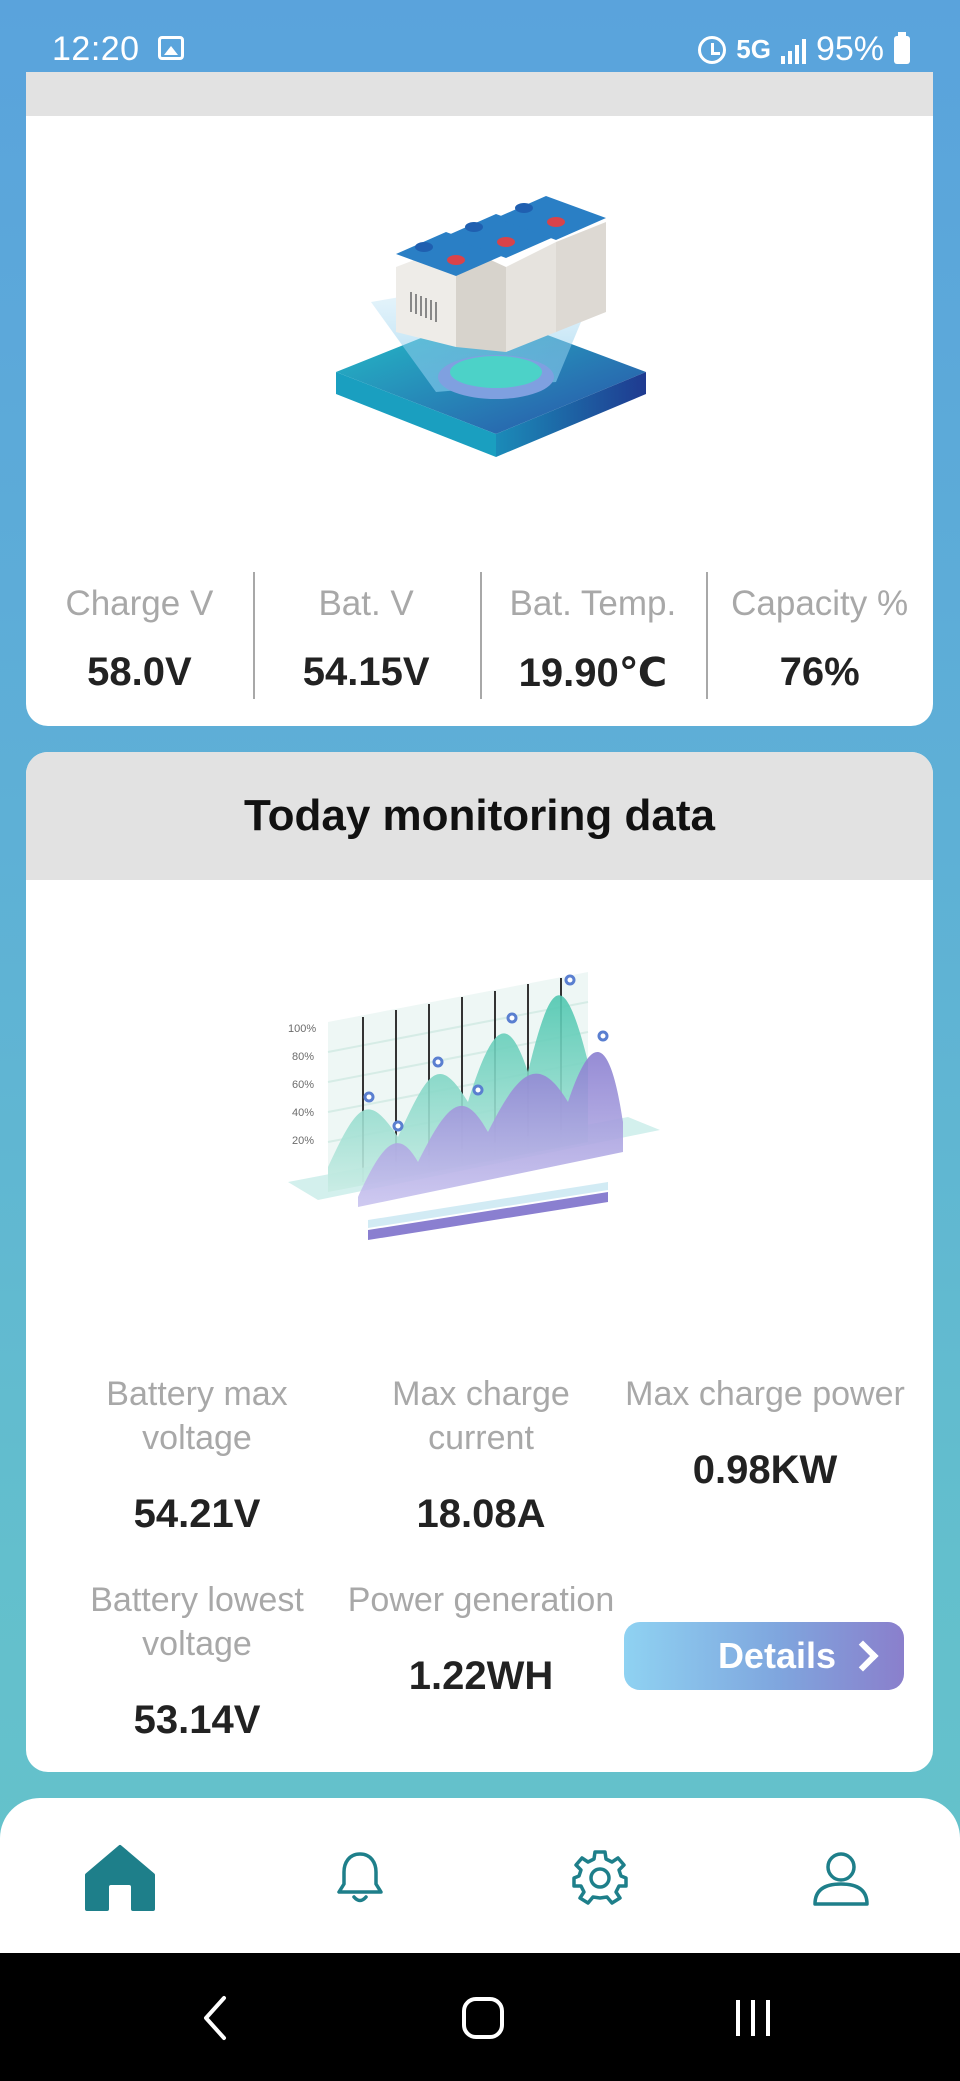 The image size is (960, 2081). Describe the element at coordinates (197, 1622) in the screenshot. I see `stat-label: Battery lowest voltage` at that location.